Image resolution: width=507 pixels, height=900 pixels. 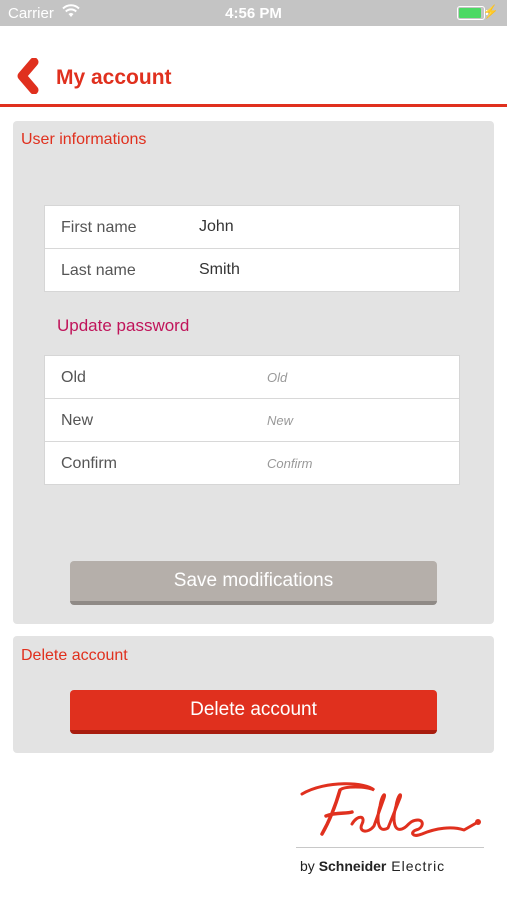 I want to click on header-divider, so click(x=253, y=105).